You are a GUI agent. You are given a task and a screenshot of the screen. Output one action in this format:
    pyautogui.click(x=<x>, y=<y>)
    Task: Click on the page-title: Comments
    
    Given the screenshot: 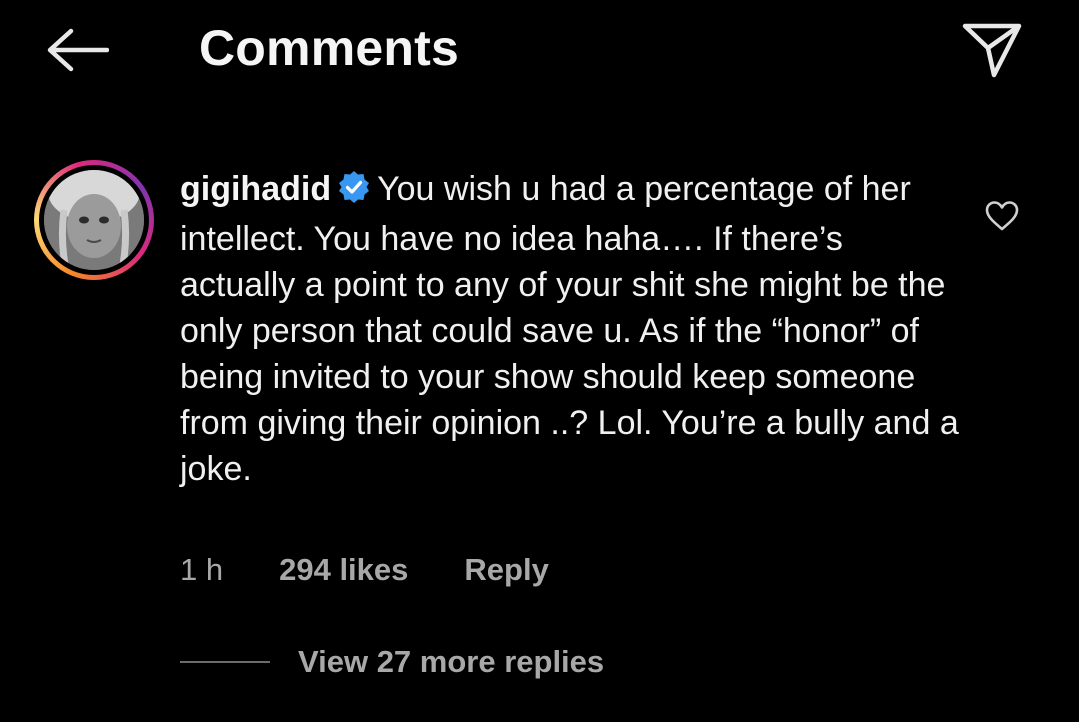 What is the action you would take?
    pyautogui.click(x=329, y=48)
    